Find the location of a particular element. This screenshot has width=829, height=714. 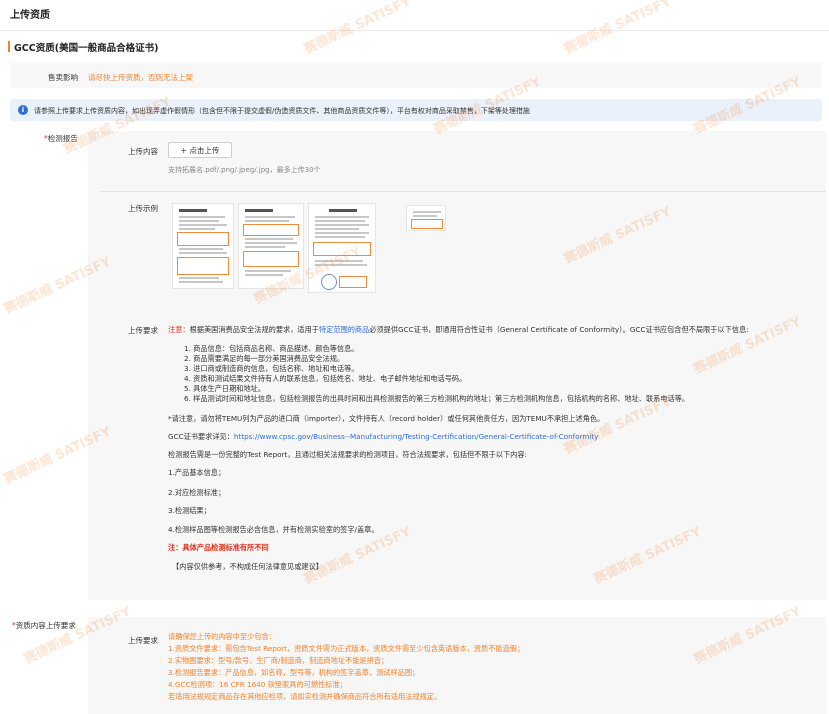

report-item: 2.对应检测标准； is located at coordinates (197, 492).